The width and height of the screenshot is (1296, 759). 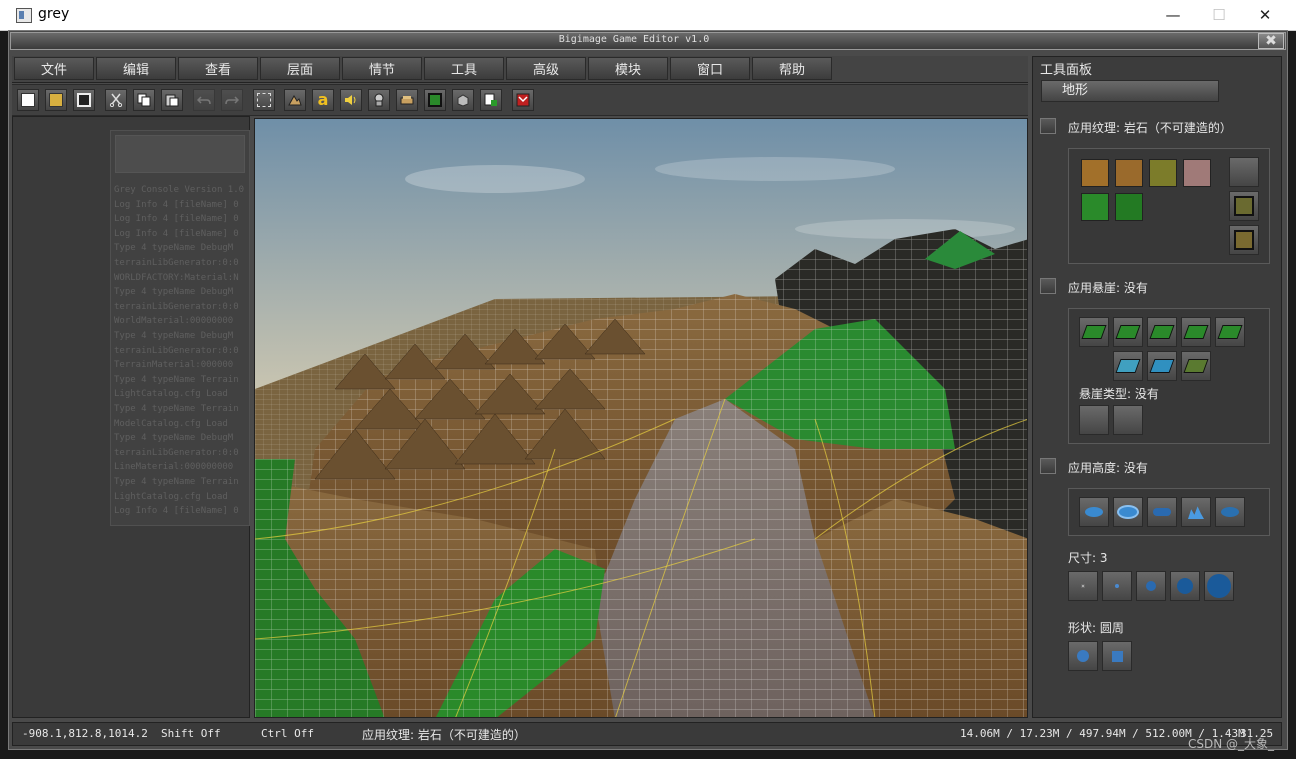 What do you see at coordinates (1129, 173) in the screenshot?
I see `texture-dirt-rough-swatch` at bounding box center [1129, 173].